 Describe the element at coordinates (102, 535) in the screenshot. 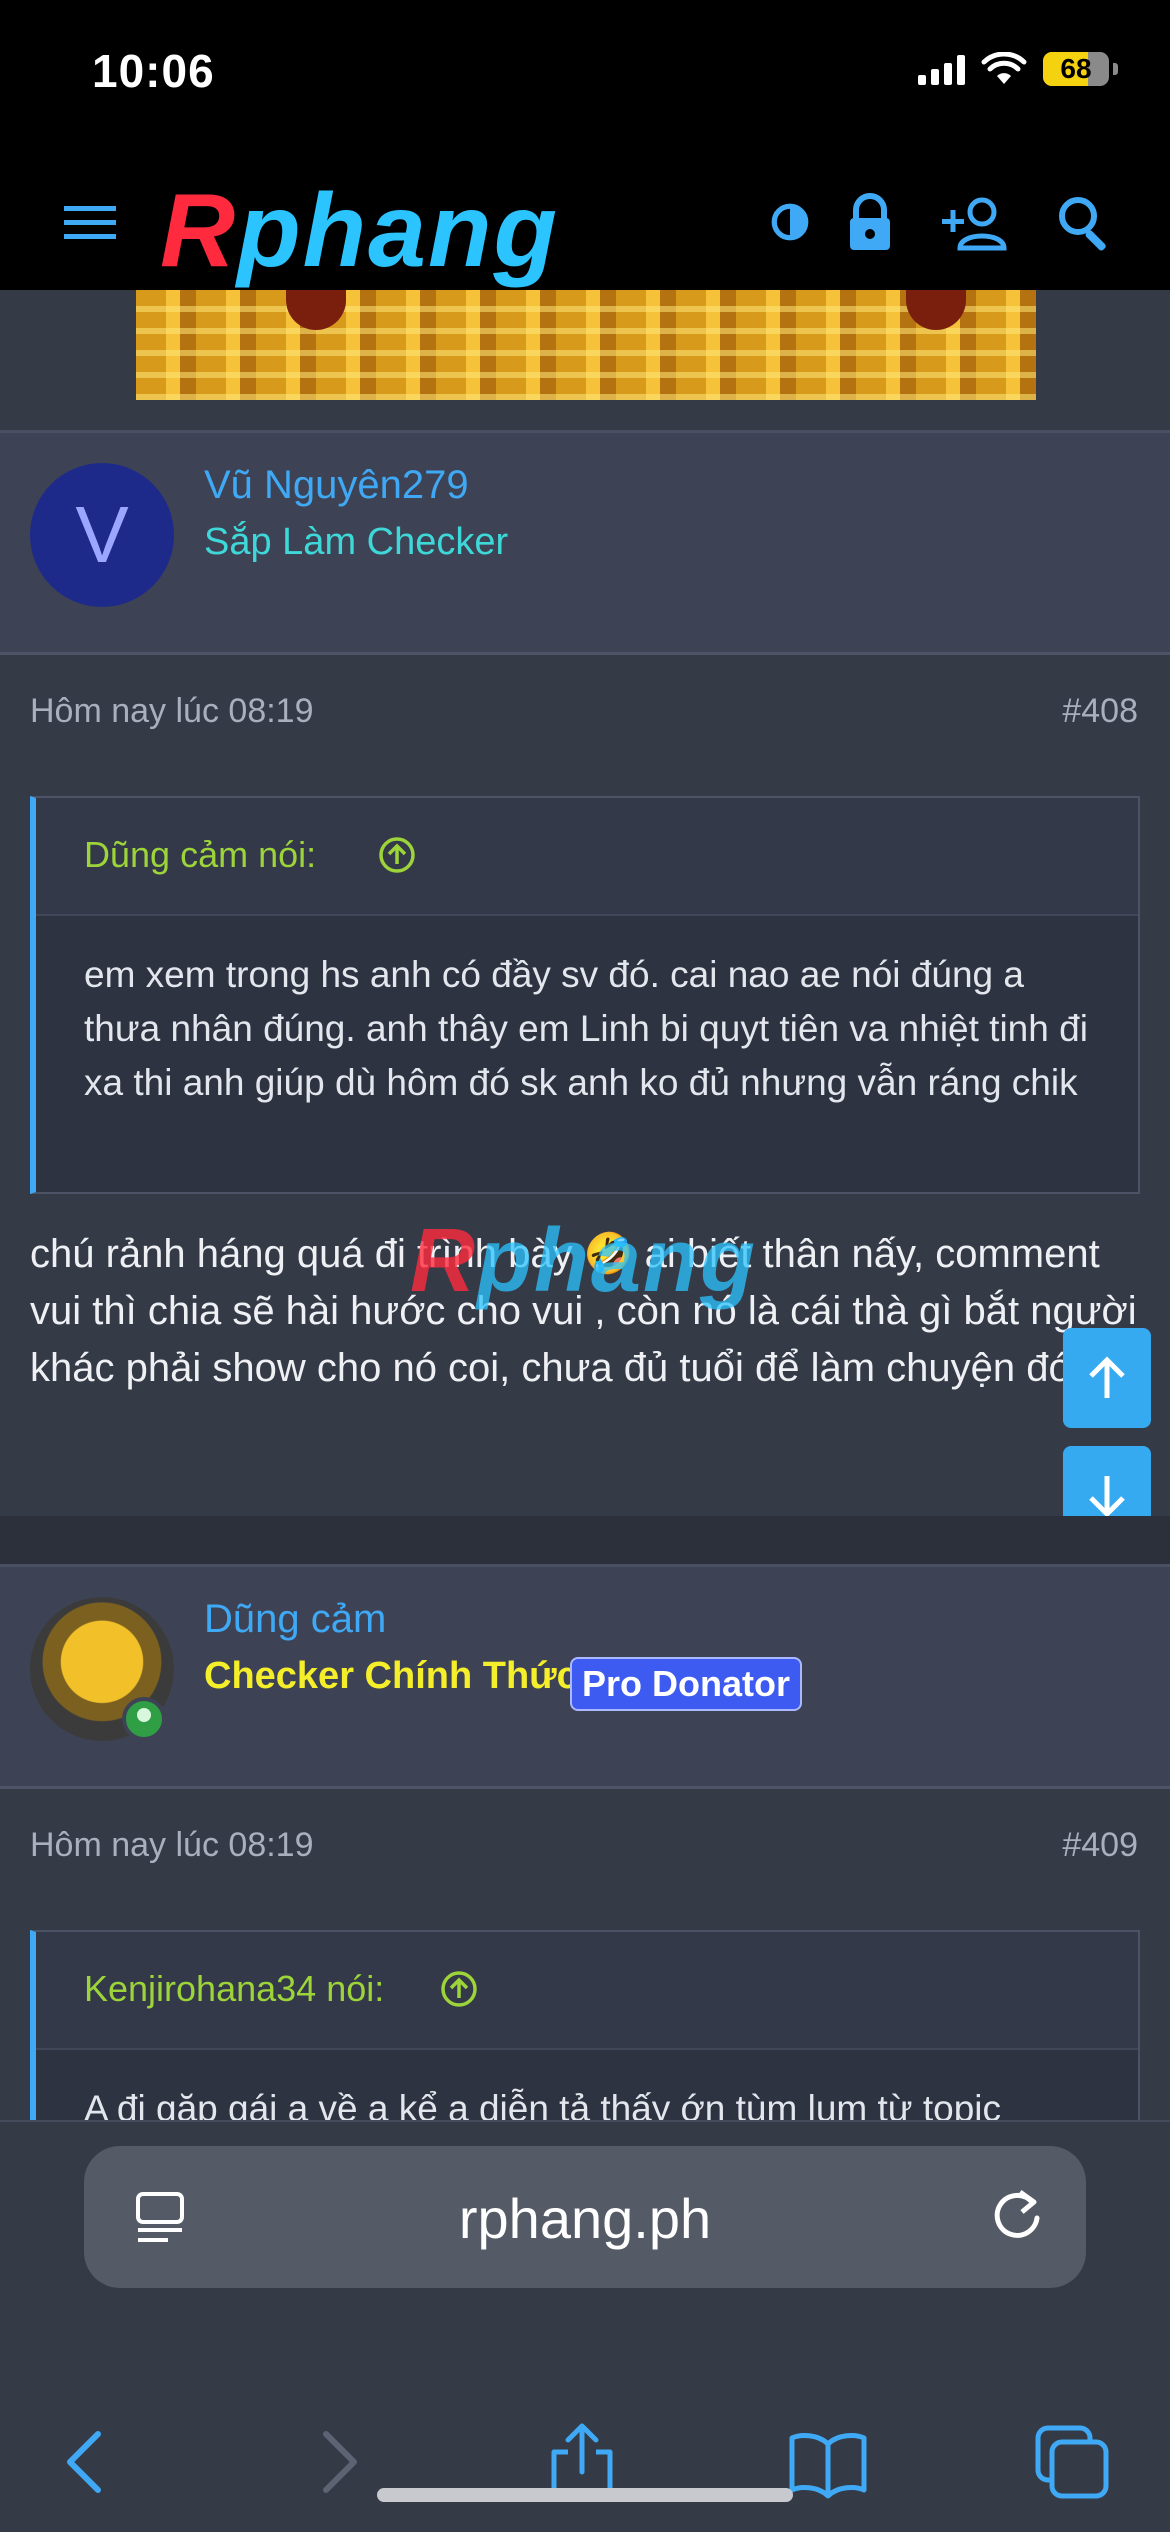

I see `avatar: V` at that location.